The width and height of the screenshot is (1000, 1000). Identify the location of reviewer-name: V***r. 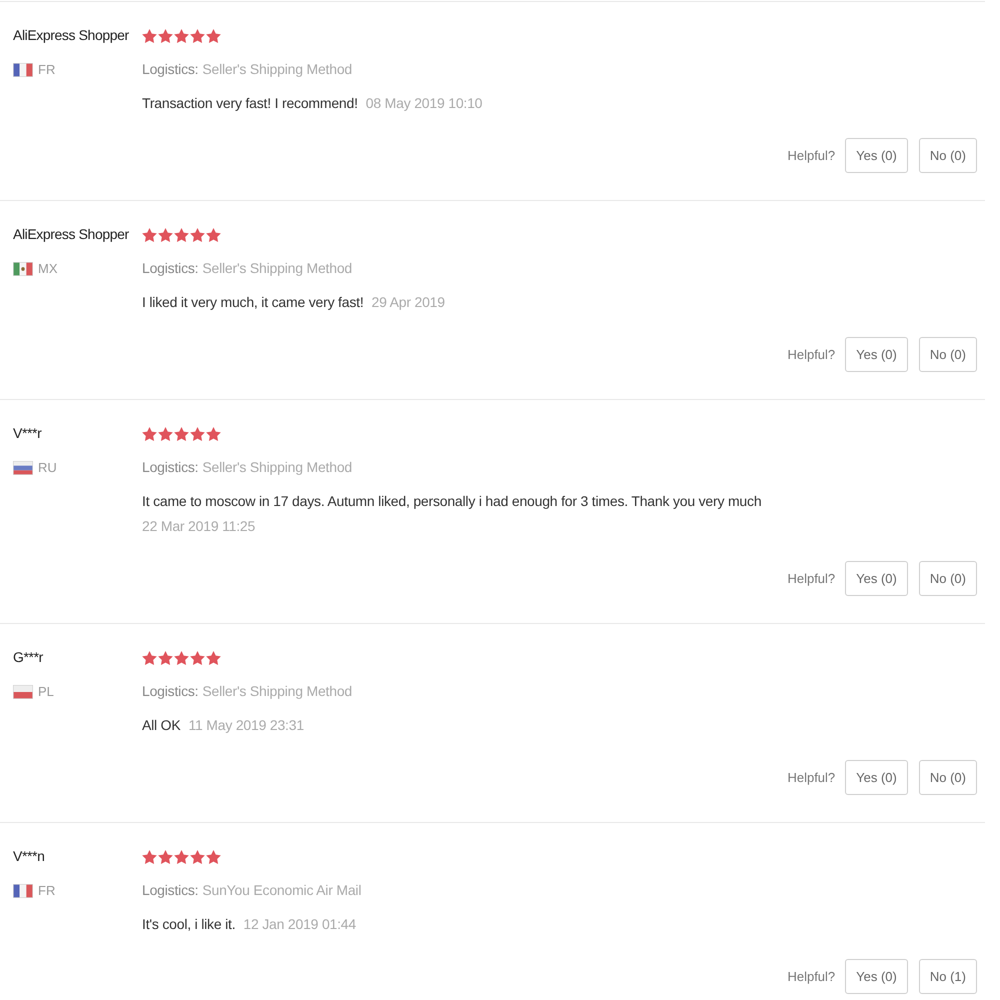
(27, 433).